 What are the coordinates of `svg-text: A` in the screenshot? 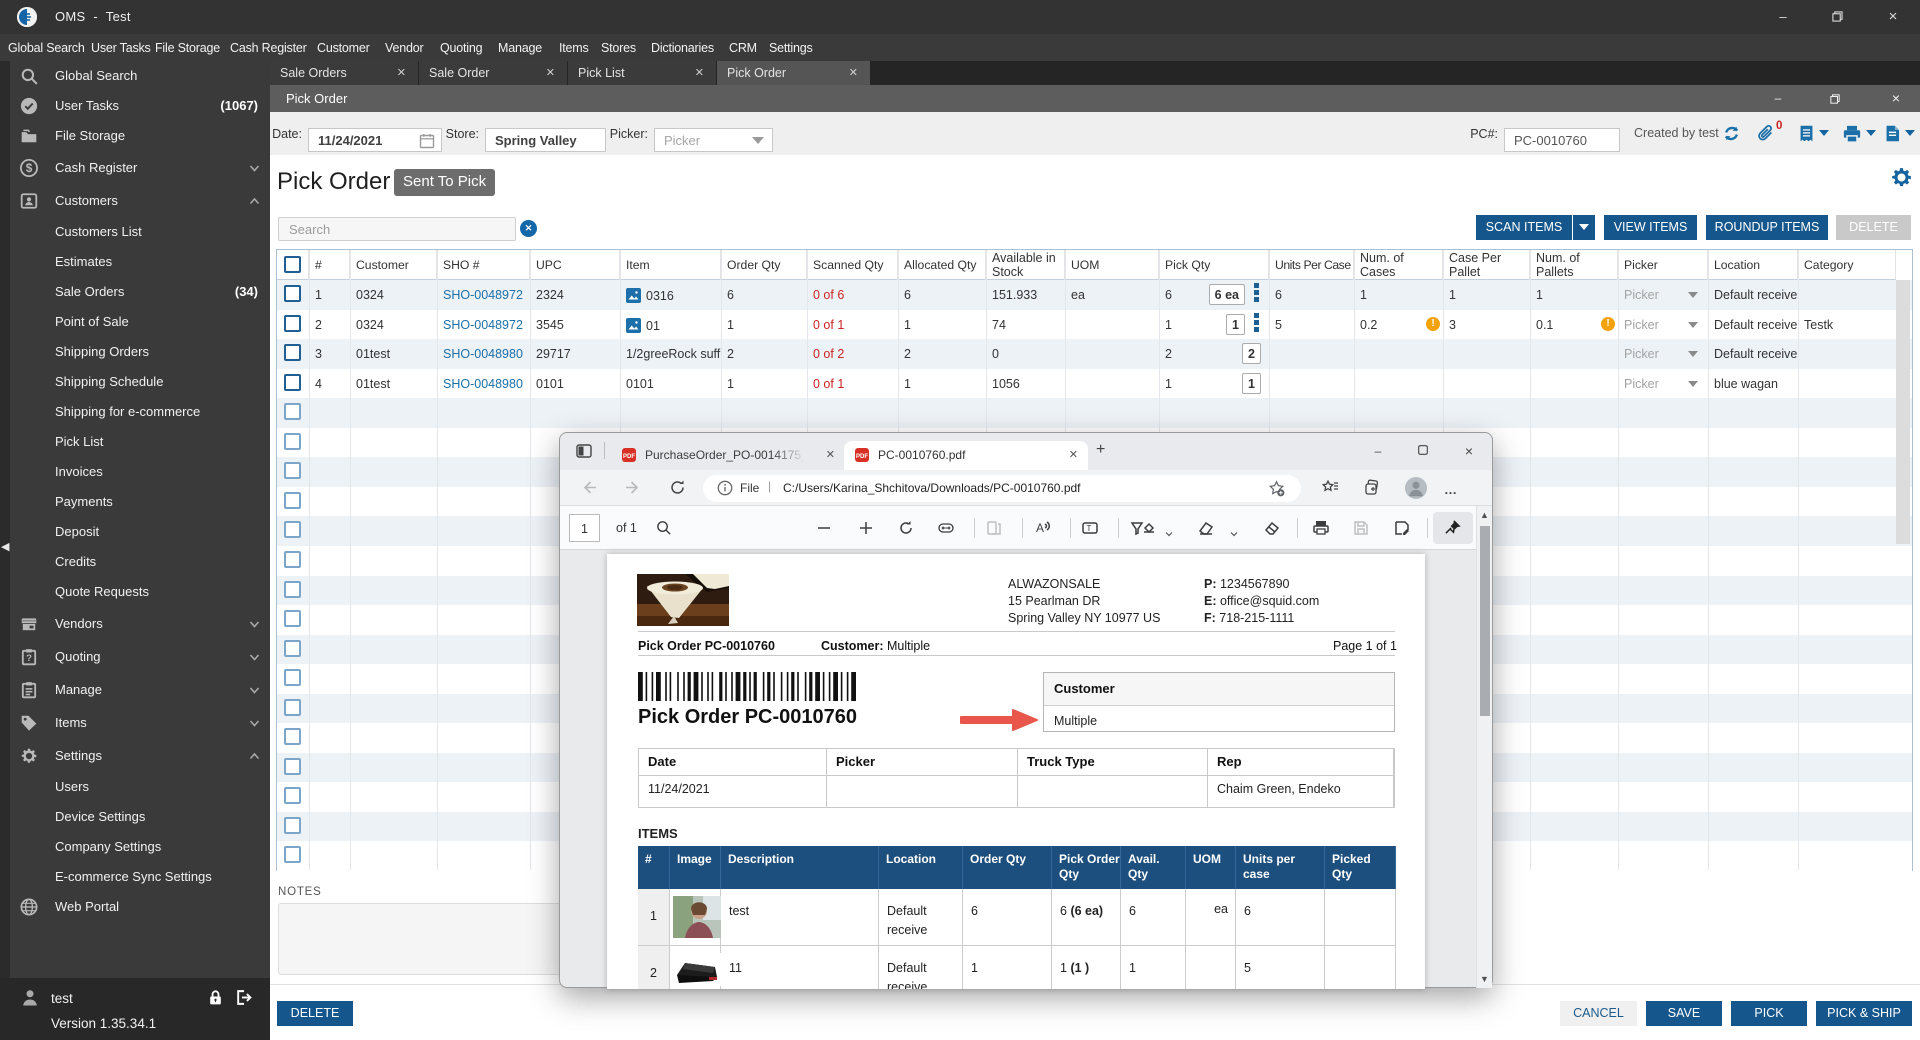 It's located at (1040, 528).